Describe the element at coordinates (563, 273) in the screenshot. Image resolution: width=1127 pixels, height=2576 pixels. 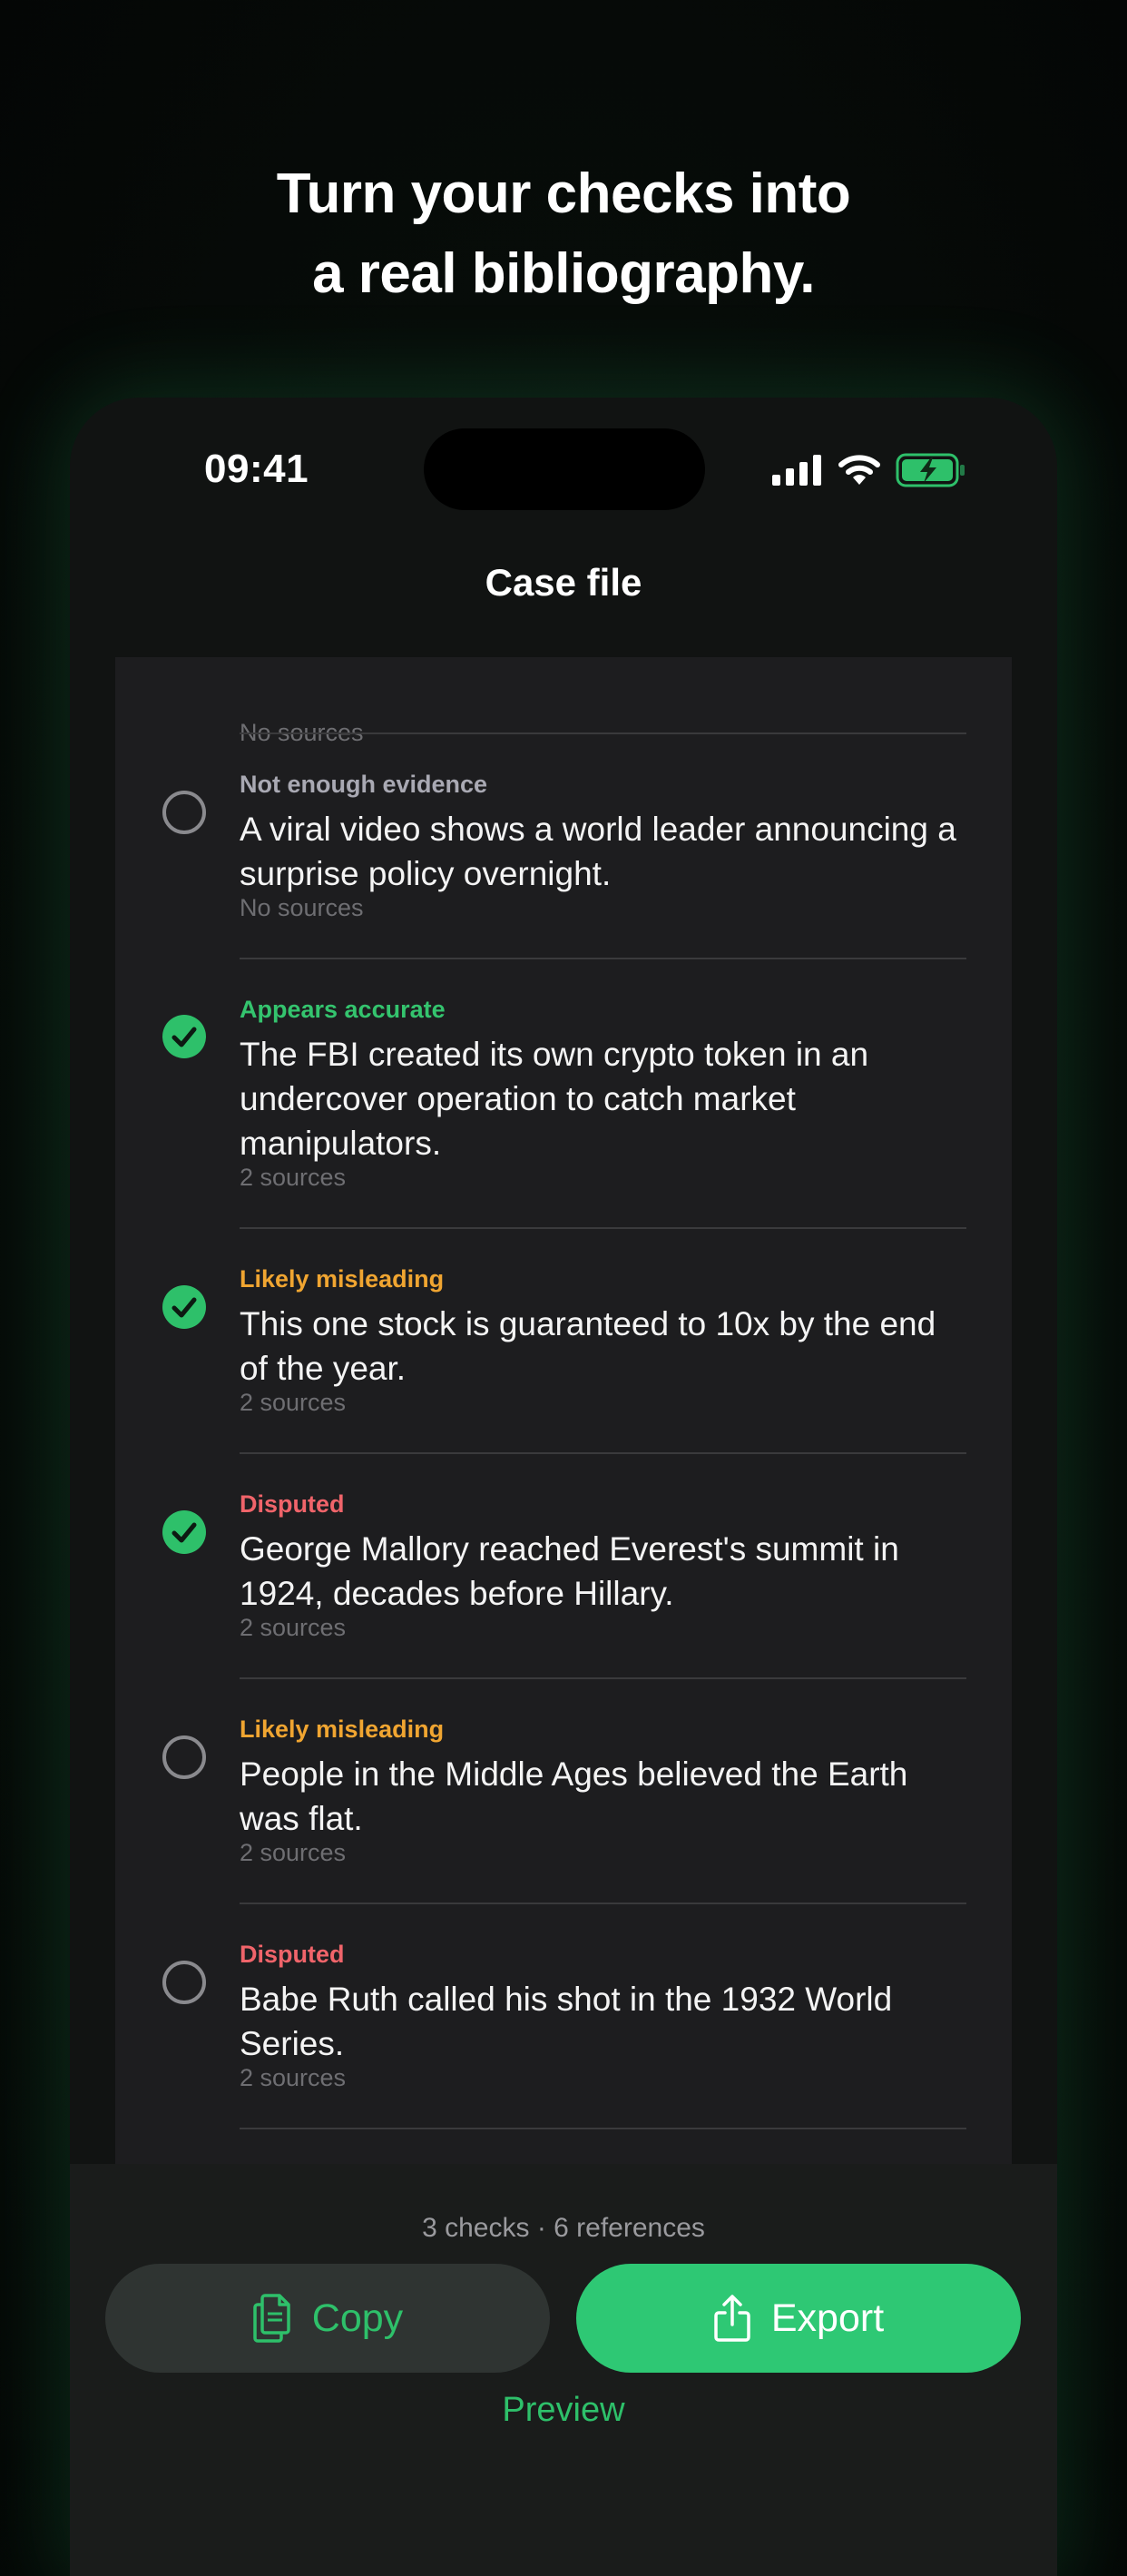
I see `headline-line-2: a real bibliography.` at that location.